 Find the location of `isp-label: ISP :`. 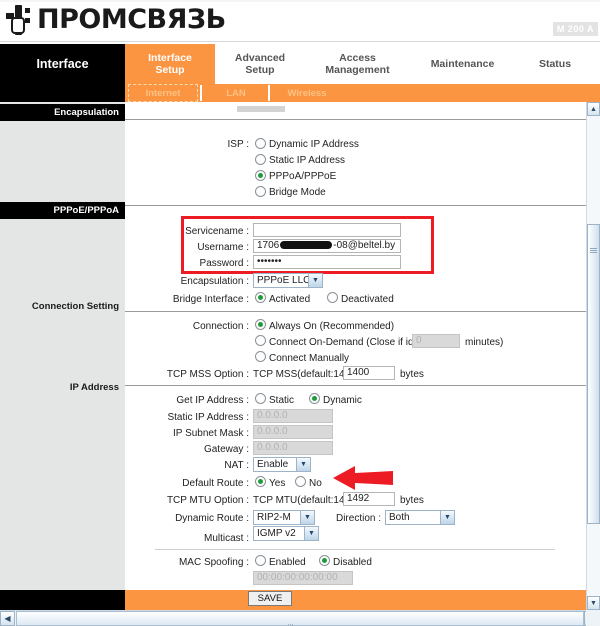

isp-label: ISP : is located at coordinates (238, 144).